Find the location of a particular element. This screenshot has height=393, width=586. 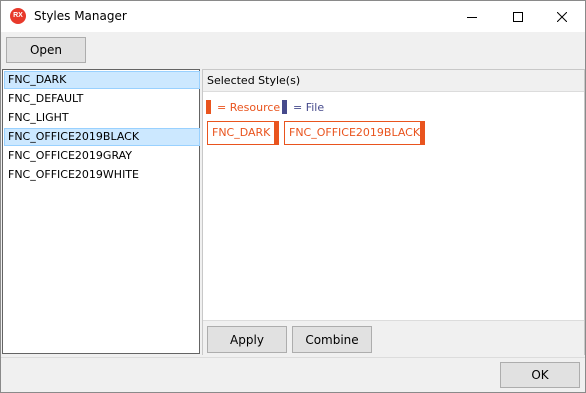

maximize-button is located at coordinates (518, 16).